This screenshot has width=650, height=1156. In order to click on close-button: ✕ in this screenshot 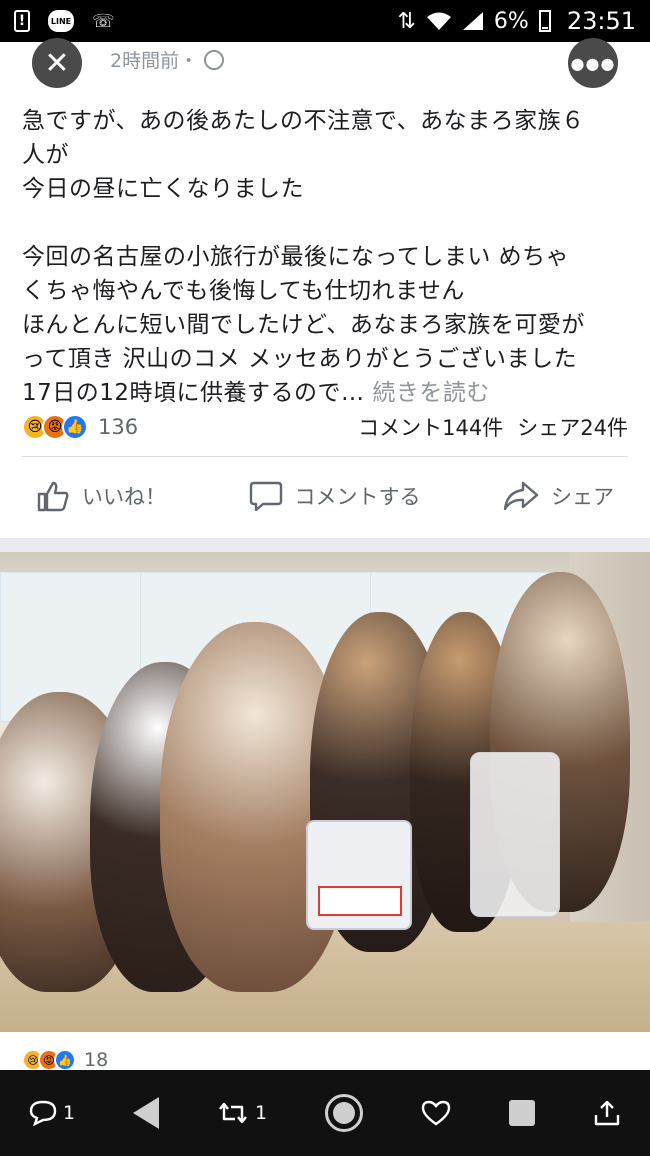, I will do `click(57, 63)`.